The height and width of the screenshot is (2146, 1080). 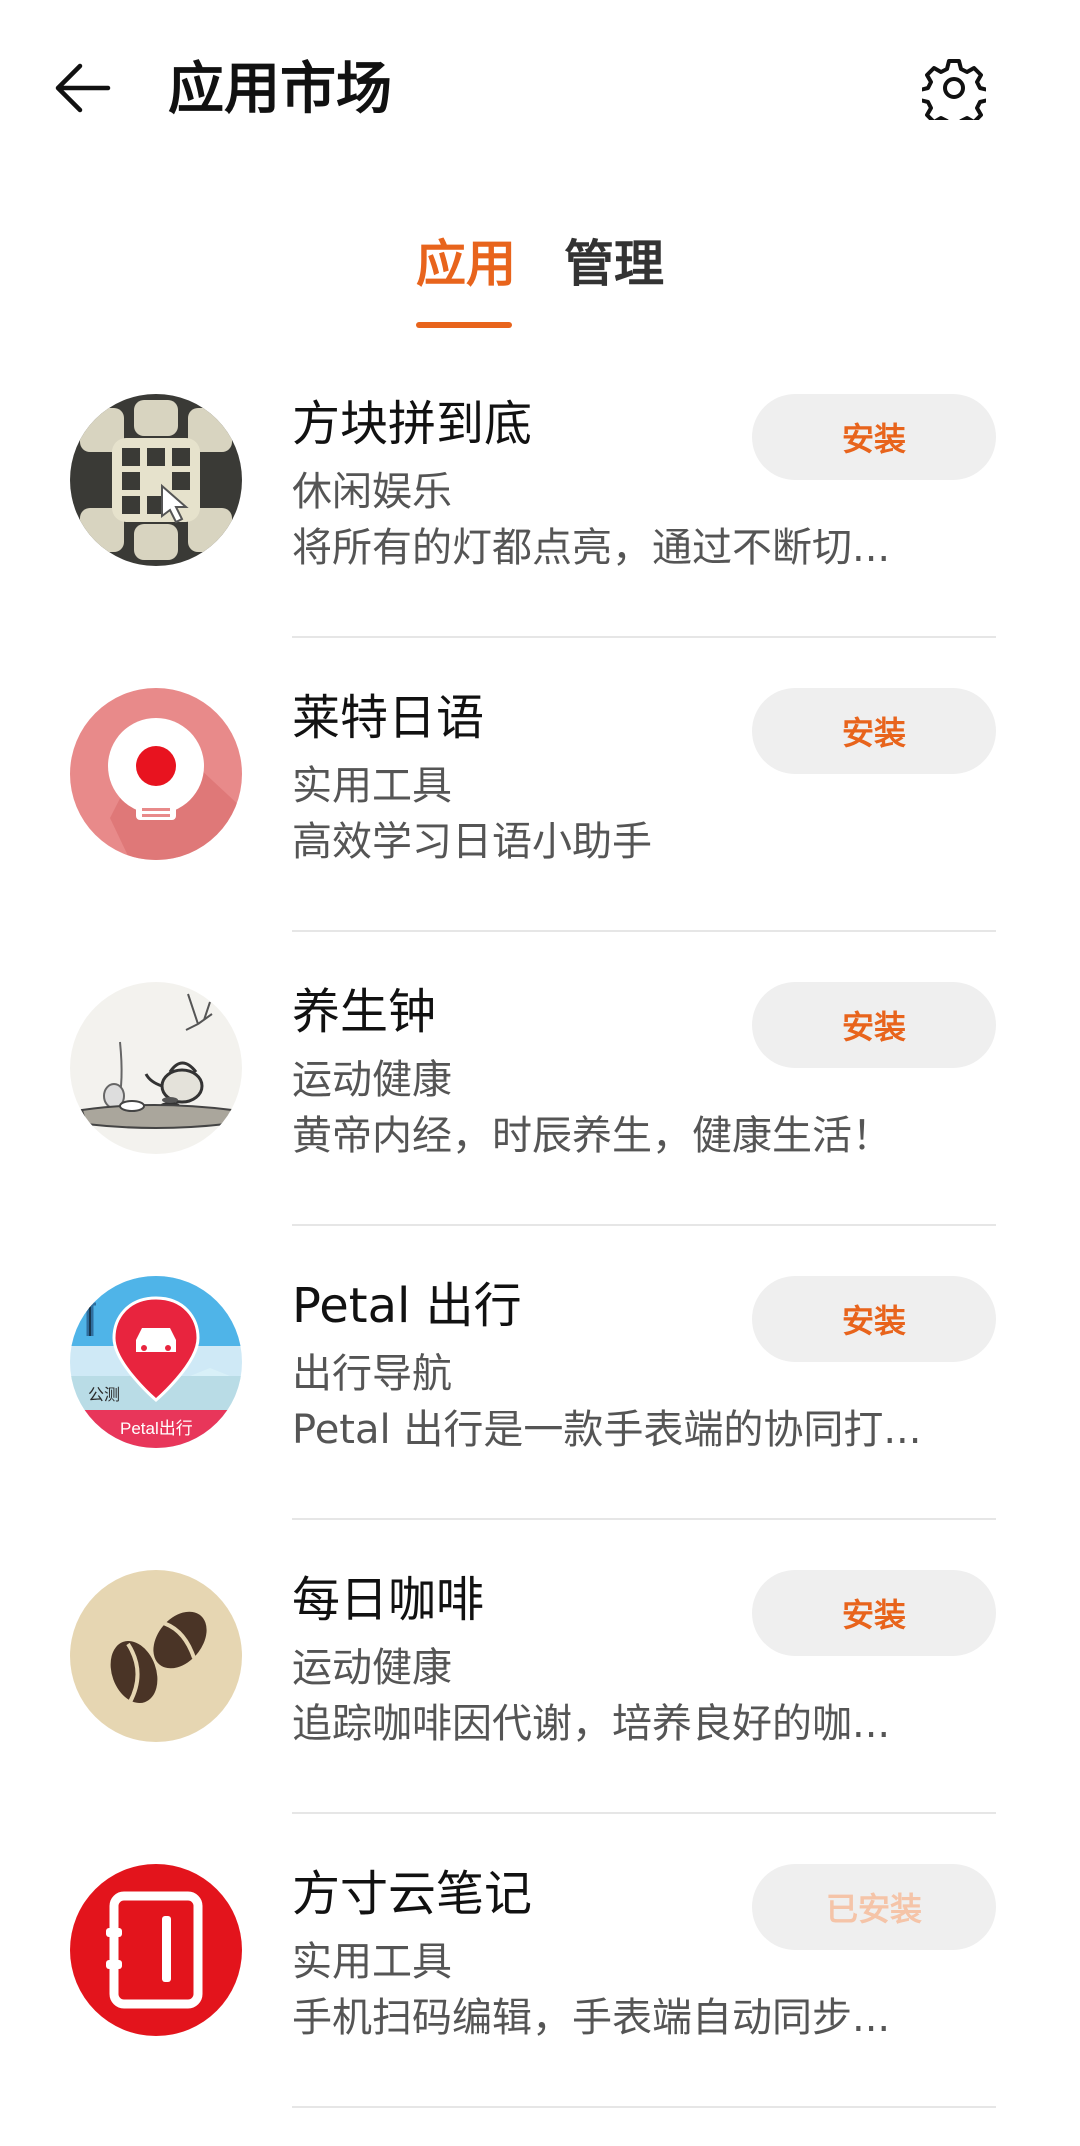 I want to click on active-tab-indicator, so click(x=464, y=325).